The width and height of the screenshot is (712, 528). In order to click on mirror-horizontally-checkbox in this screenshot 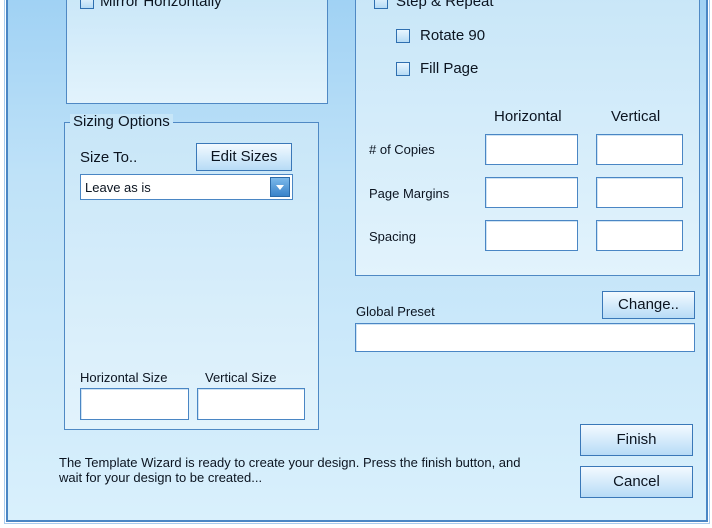, I will do `click(87, 4)`.